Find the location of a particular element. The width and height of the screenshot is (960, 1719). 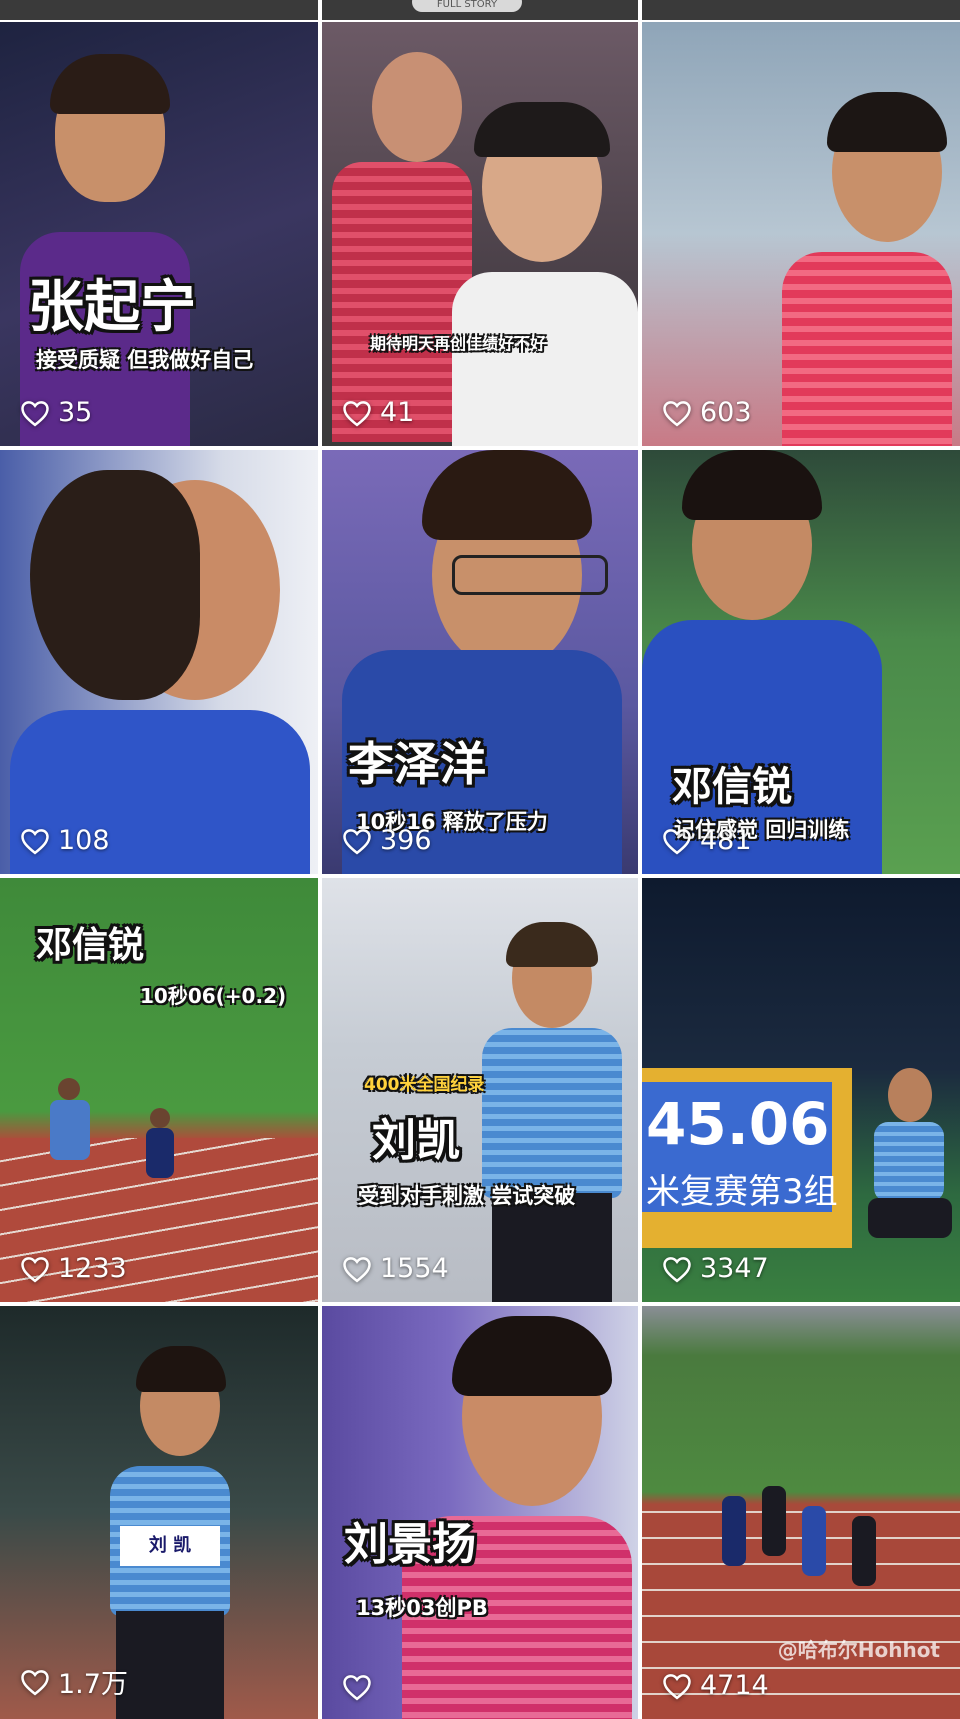

like-count-value: 481 is located at coordinates (726, 840).